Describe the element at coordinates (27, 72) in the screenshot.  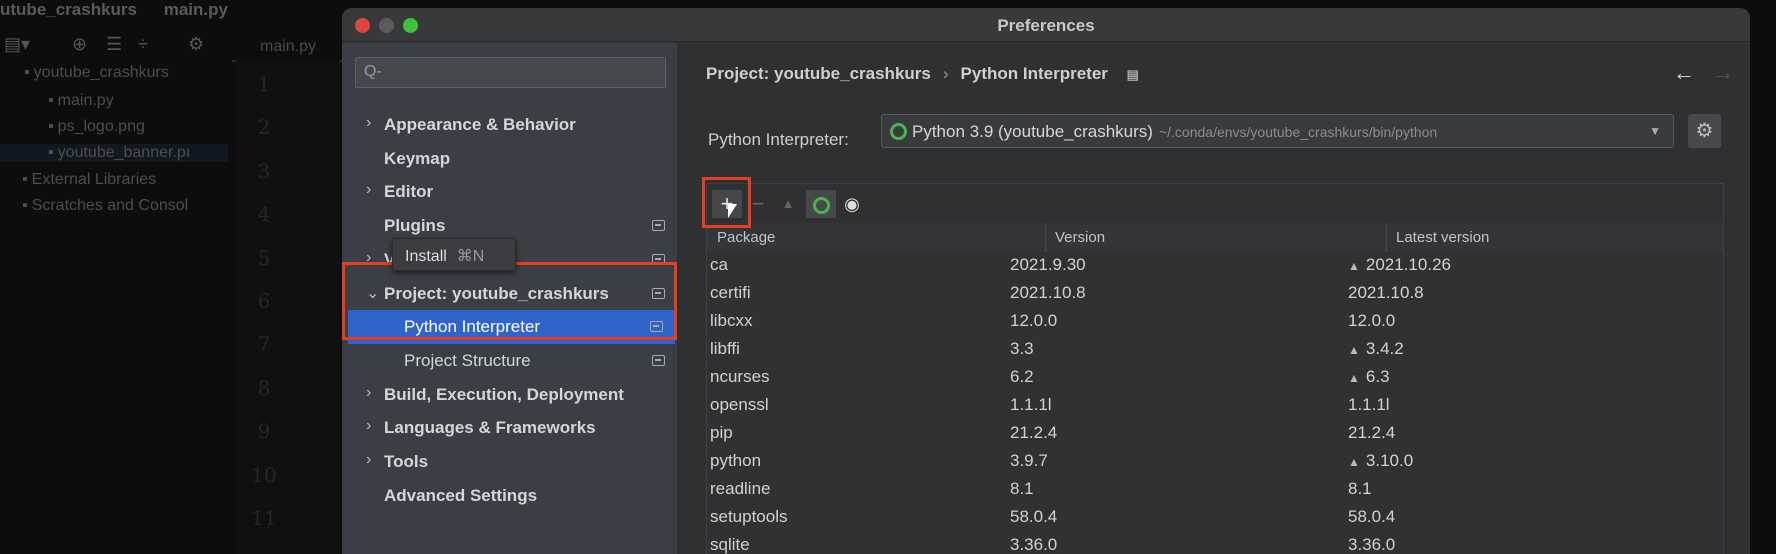
I see `folder-icon: ▪` at that location.